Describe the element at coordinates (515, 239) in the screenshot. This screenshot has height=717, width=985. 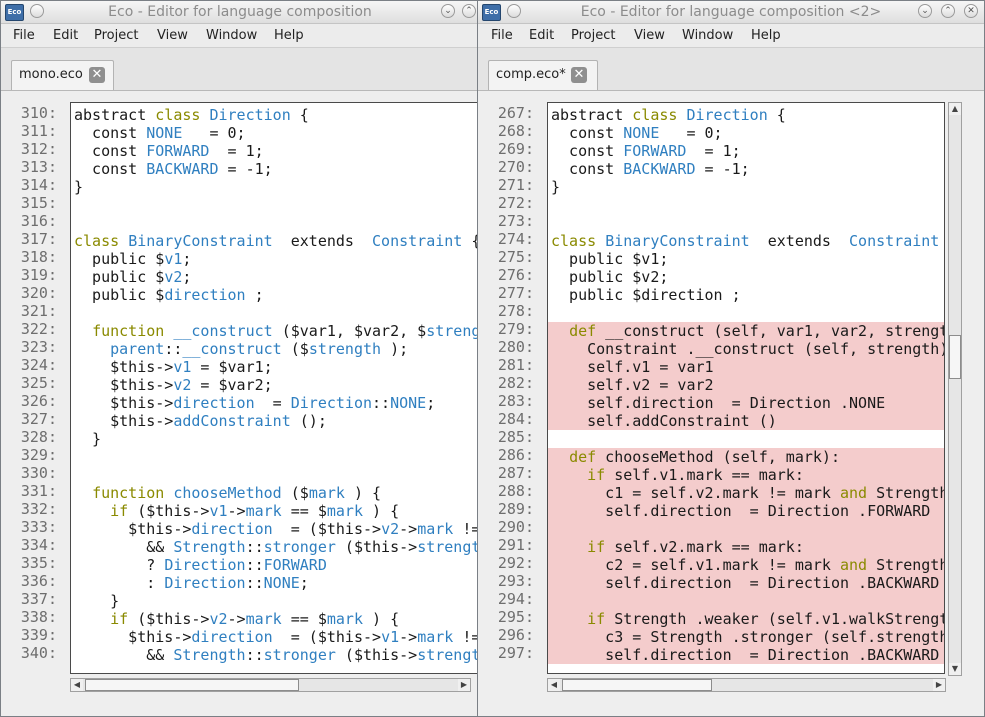
I see `line-number: 274:` at that location.